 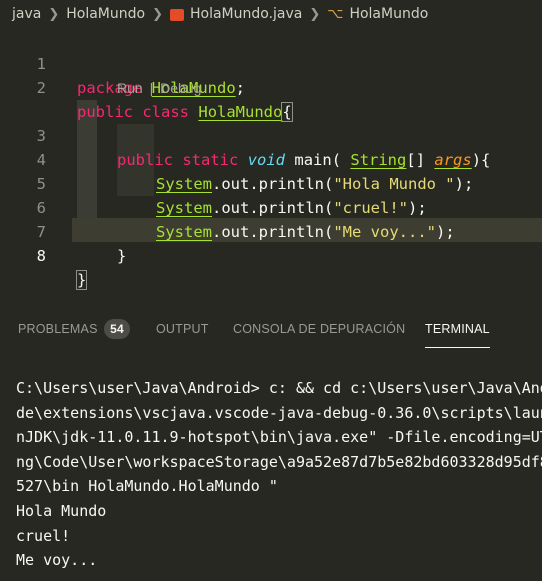 What do you see at coordinates (117, 329) in the screenshot?
I see `problems-count-badge: 54` at bounding box center [117, 329].